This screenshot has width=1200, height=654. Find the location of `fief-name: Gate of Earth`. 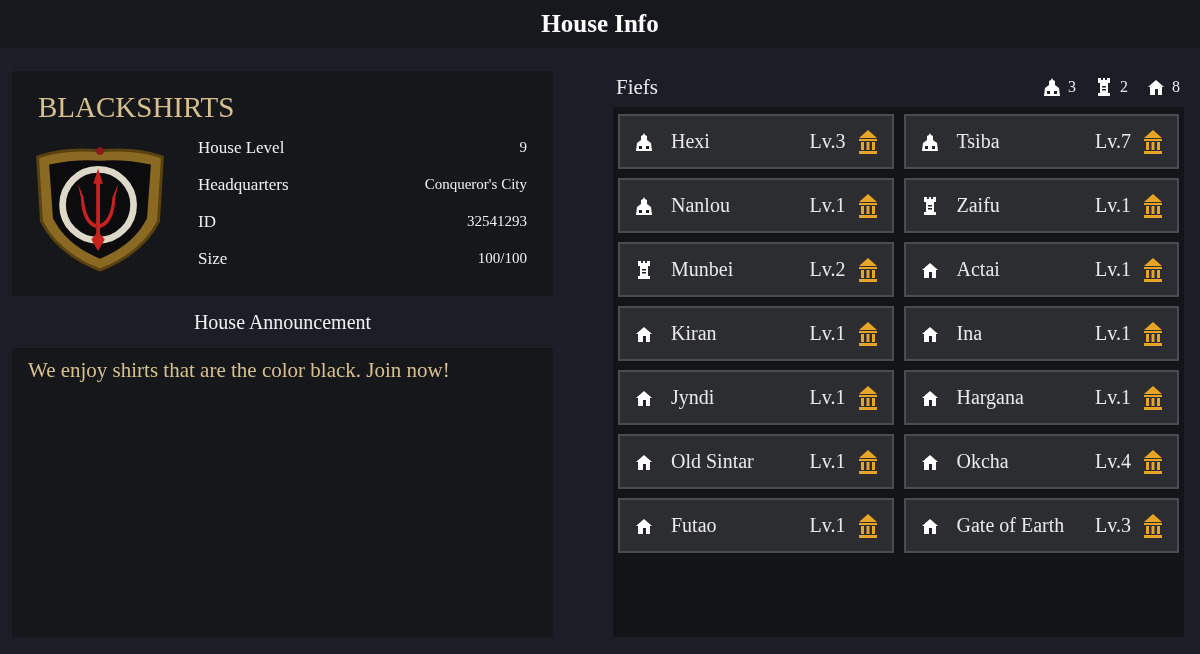

fief-name: Gate of Earth is located at coordinates (1011, 525).